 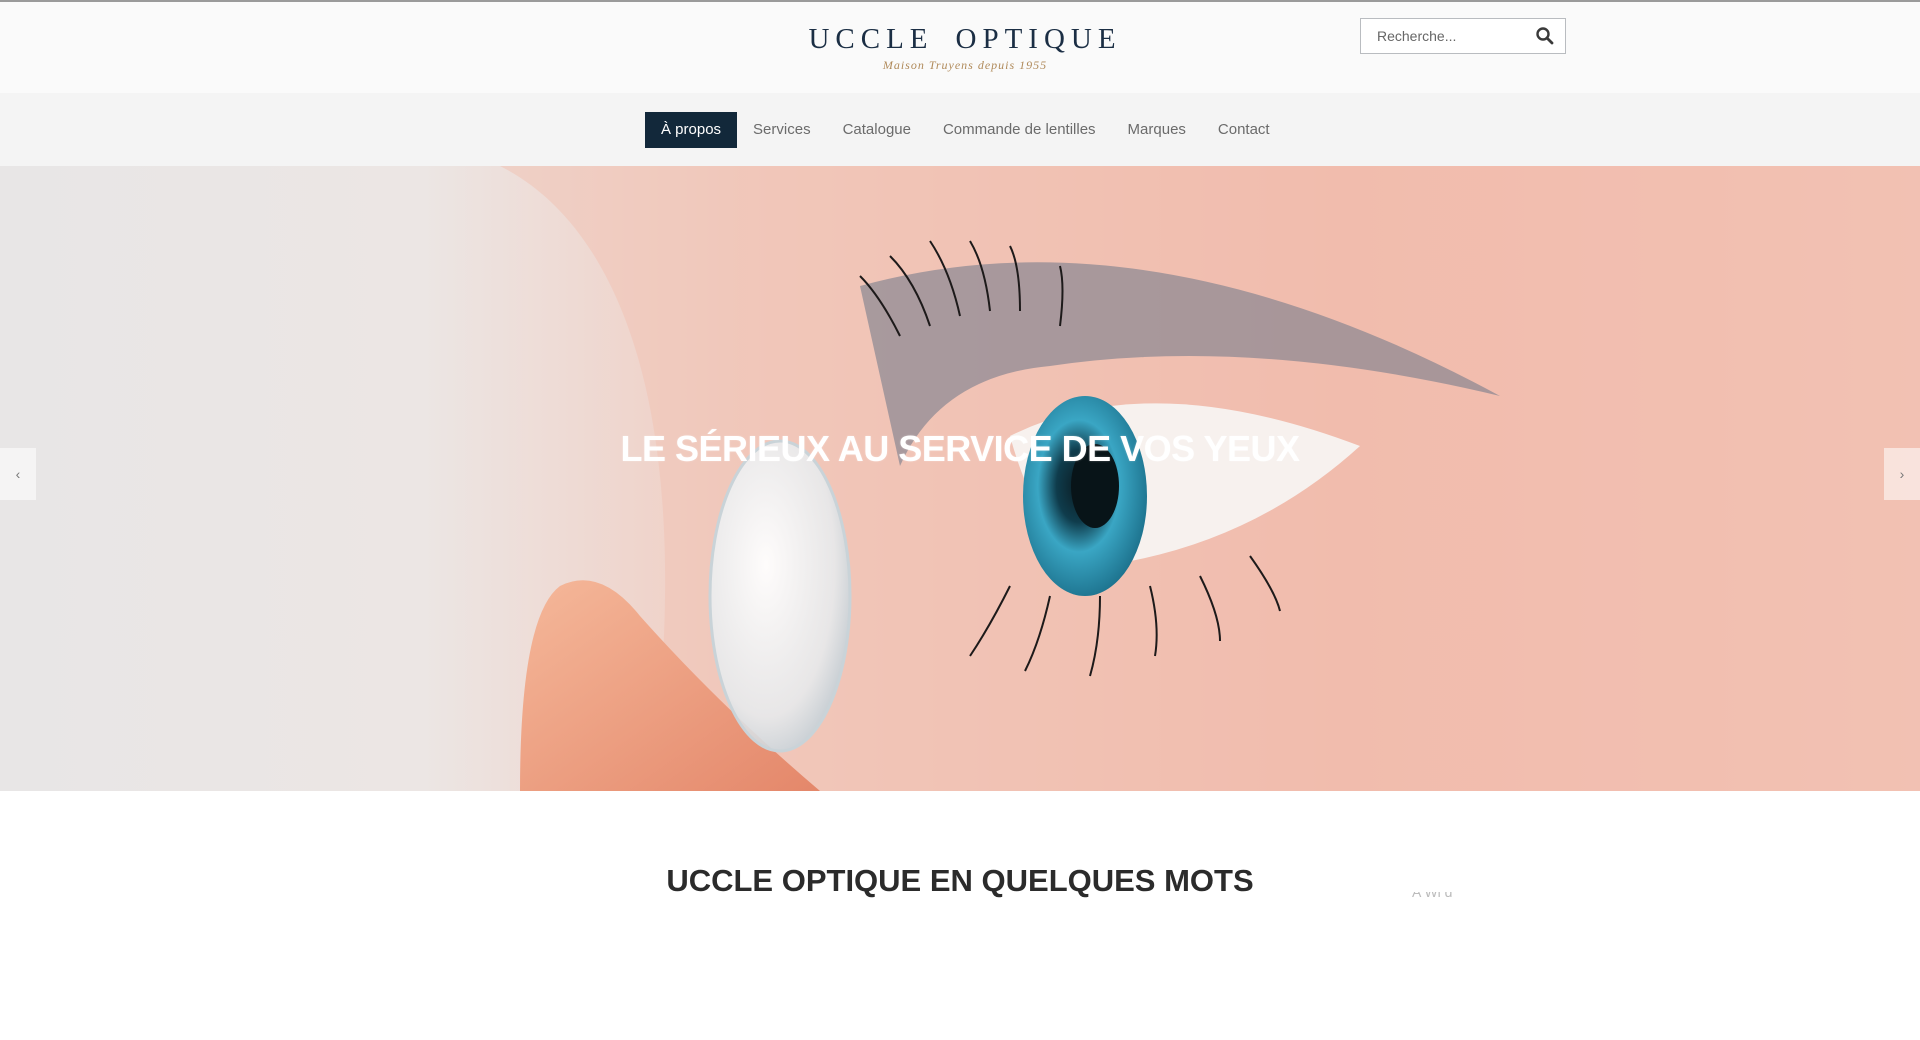 I want to click on chevron-right-icon: ›, so click(x=1902, y=474).